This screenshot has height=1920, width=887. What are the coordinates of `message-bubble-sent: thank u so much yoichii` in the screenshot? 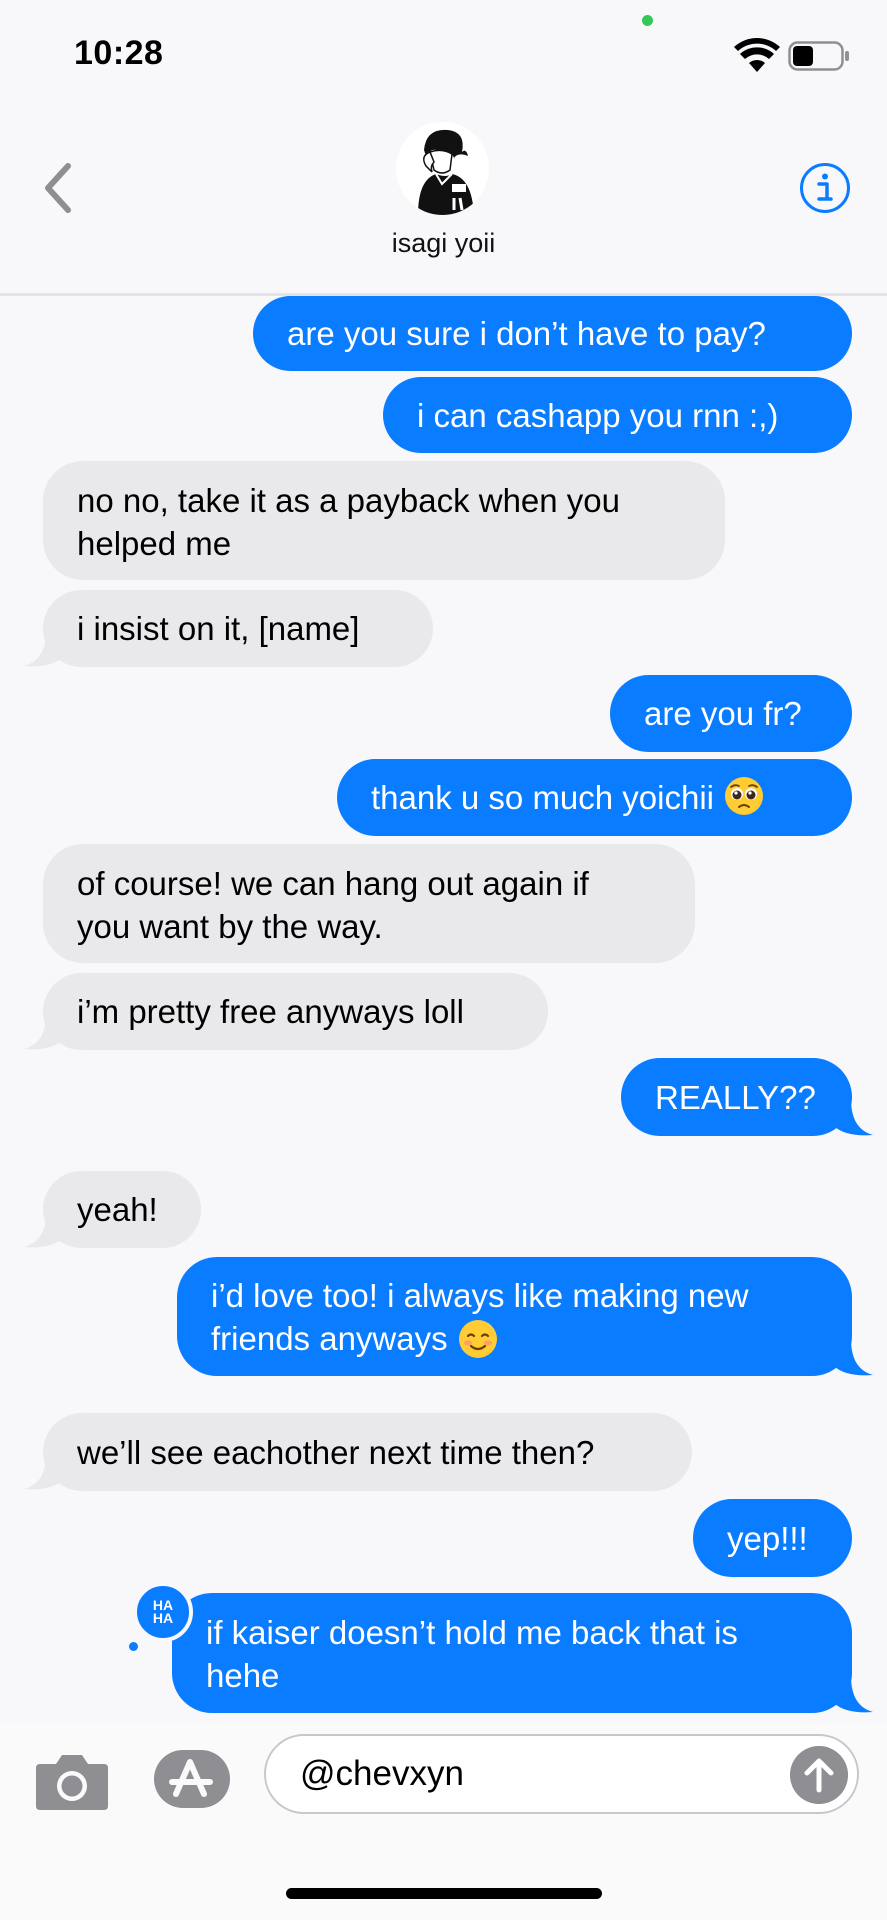 It's located at (594, 797).